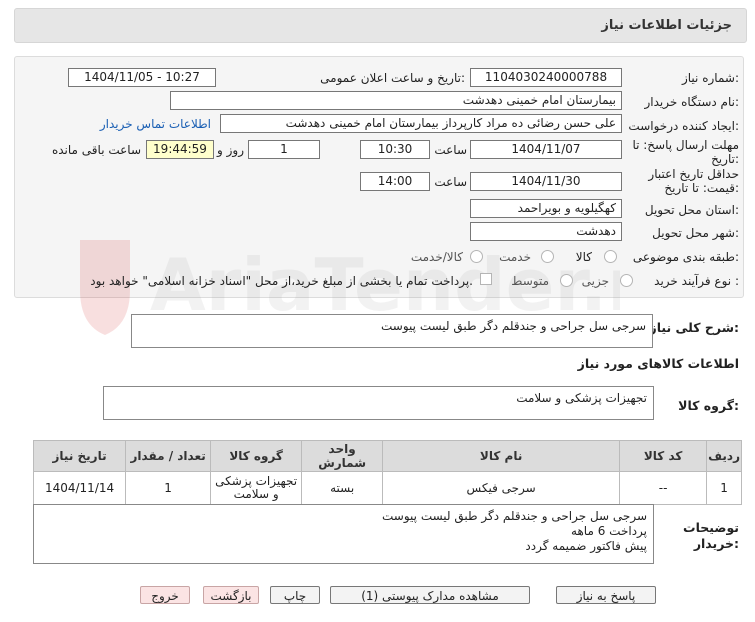 Image resolution: width=755 pixels, height=622 pixels. I want to click on category-goods-service-label: کالا/خدمت, so click(436, 257).